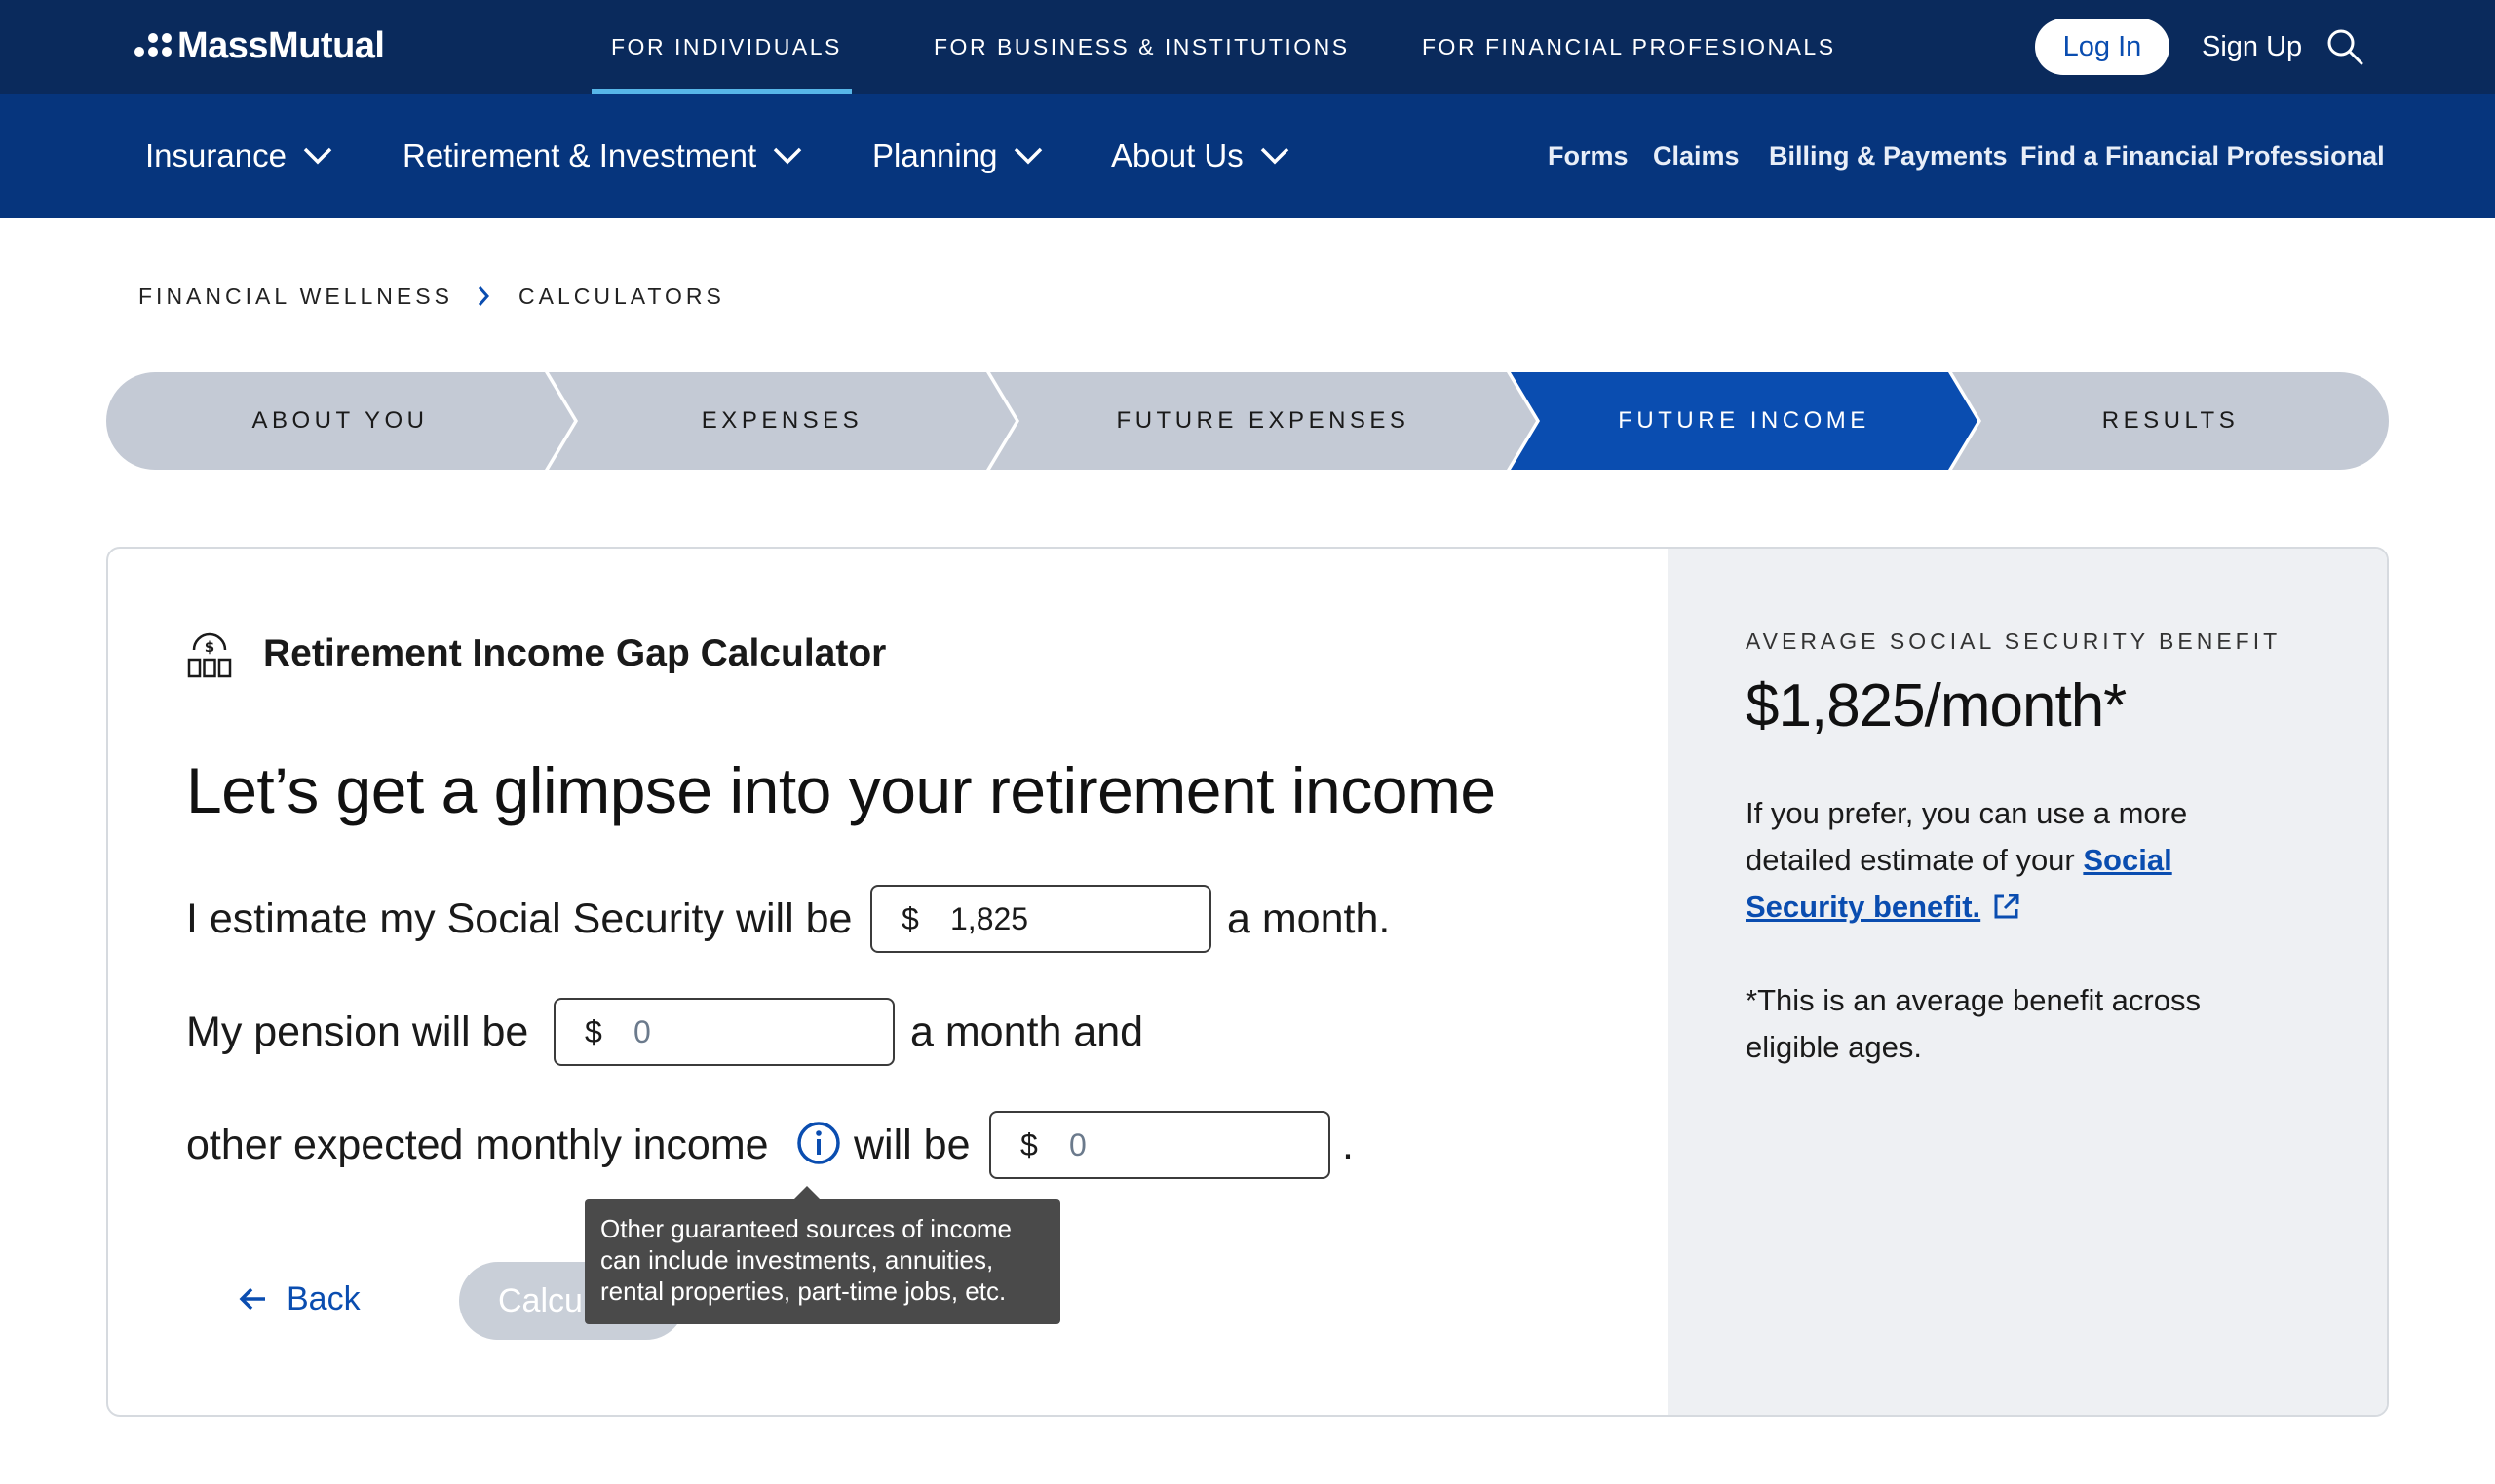 The height and width of the screenshot is (1484, 2495). I want to click on massmutual-logo: MassMutual, so click(259, 46).